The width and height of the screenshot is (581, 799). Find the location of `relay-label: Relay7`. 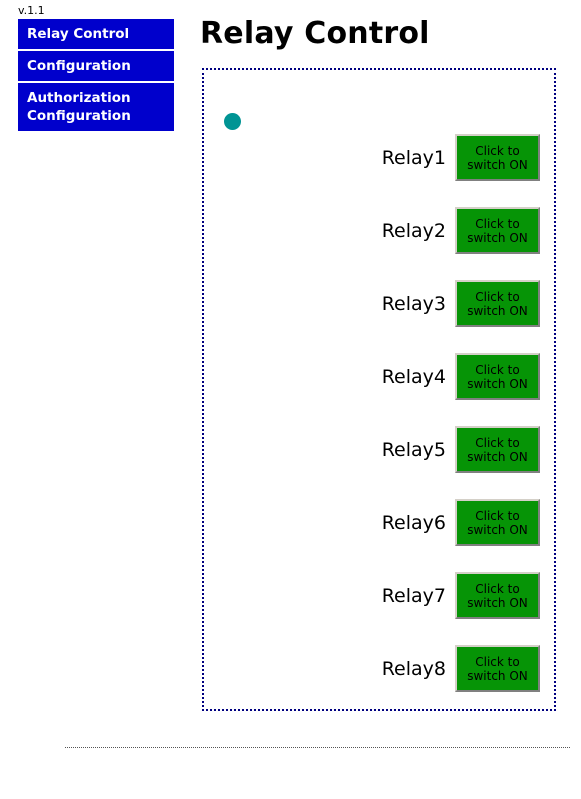

relay-label: Relay7 is located at coordinates (413, 595).